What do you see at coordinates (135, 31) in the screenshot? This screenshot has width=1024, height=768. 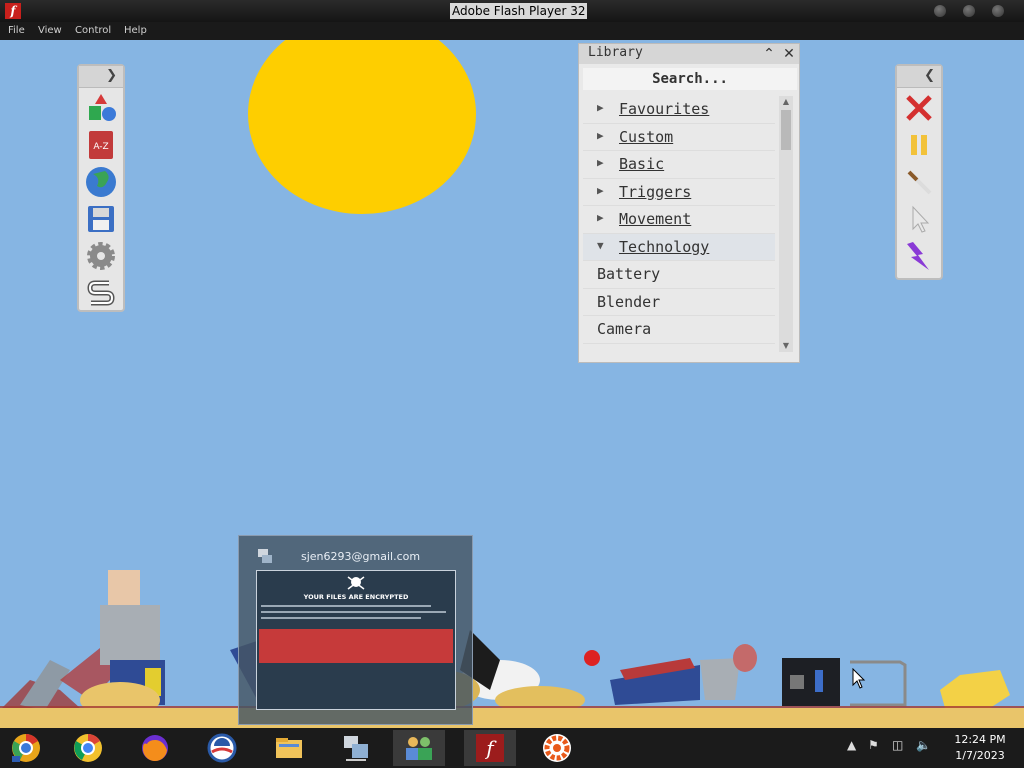 I see `menu-help: Help` at bounding box center [135, 31].